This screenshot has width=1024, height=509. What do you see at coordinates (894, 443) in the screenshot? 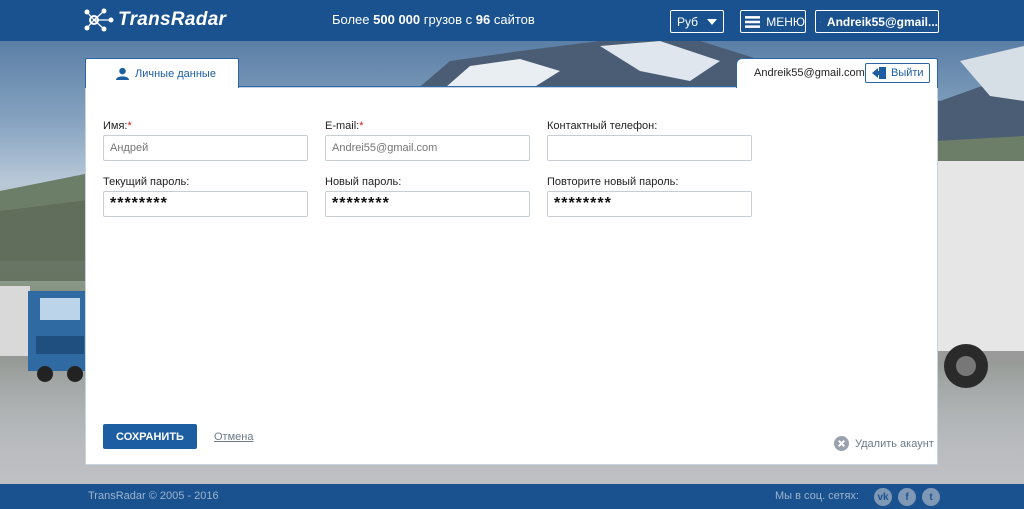
I see `delete-account-label: Удалить акаунт` at bounding box center [894, 443].